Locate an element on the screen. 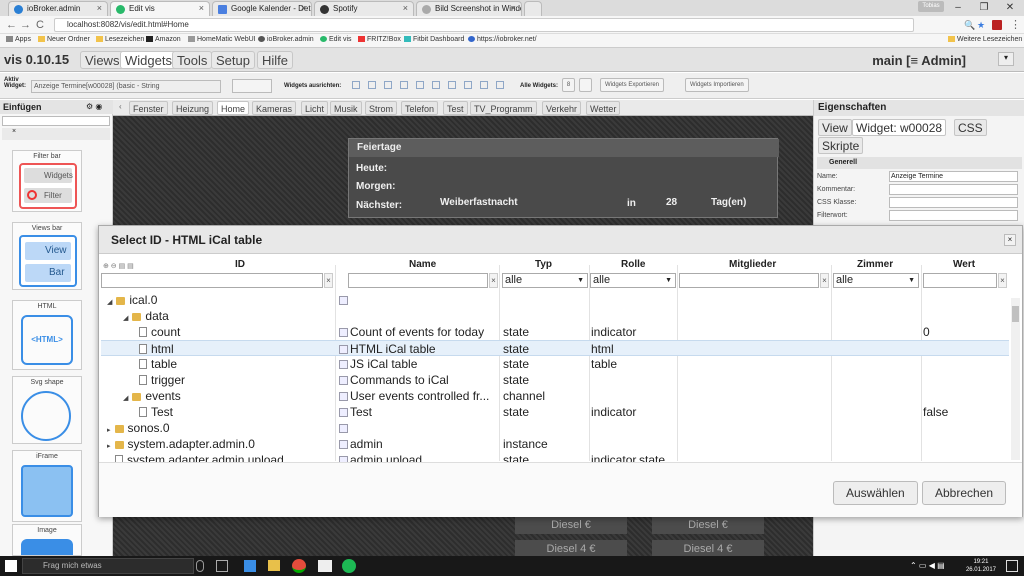 This screenshot has height=576, width=1024. palette-tools-icon: ⚙ ◉ is located at coordinates (94, 106).